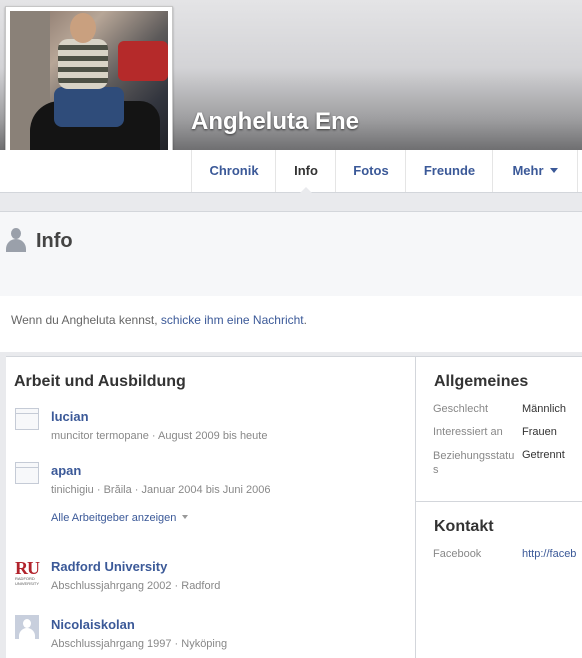 This screenshot has height=658, width=582. I want to click on profile-photo, so click(89, 90).